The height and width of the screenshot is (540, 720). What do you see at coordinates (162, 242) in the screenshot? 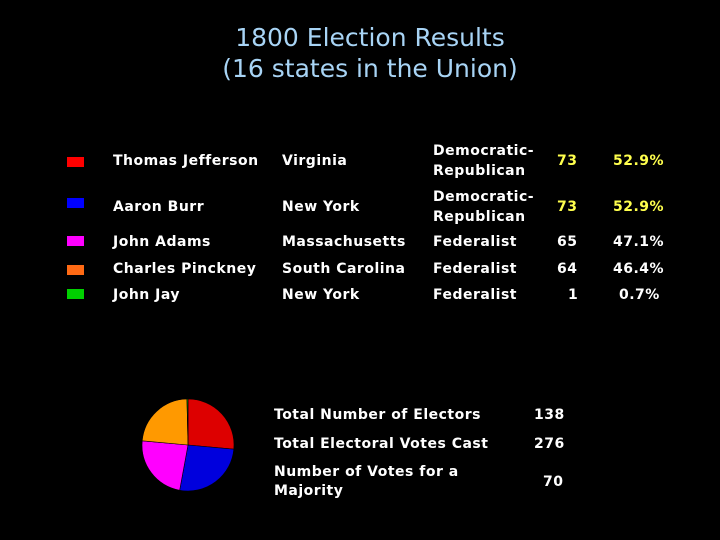
I see `candidate-name: John Adams` at bounding box center [162, 242].